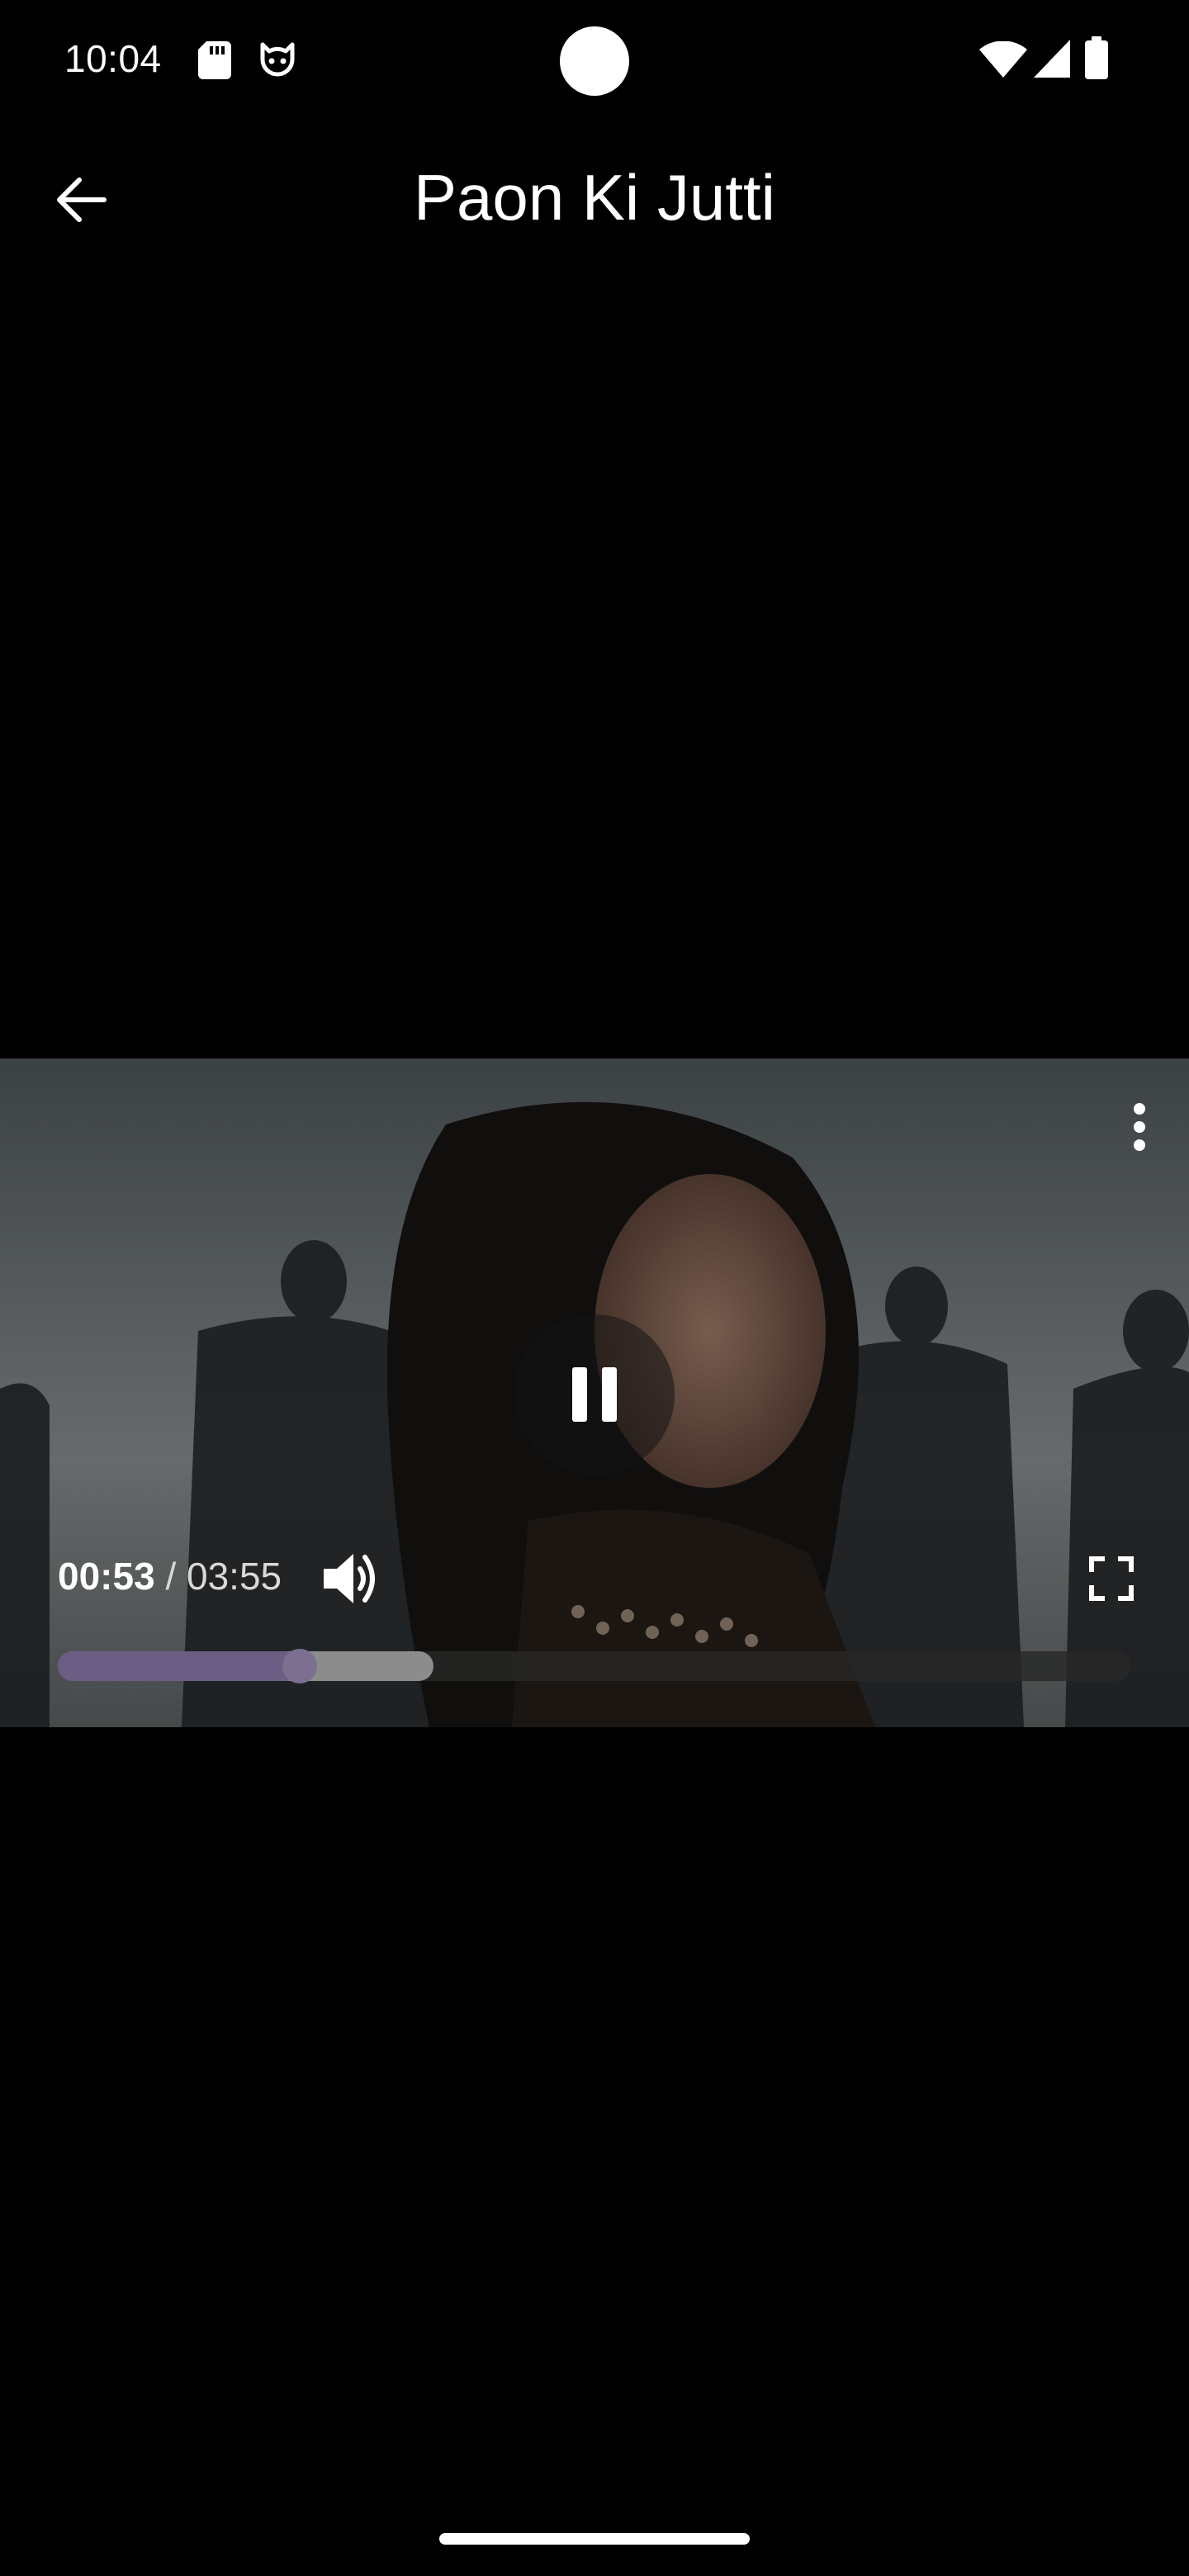  I want to click on sd-card-icon, so click(214, 60).